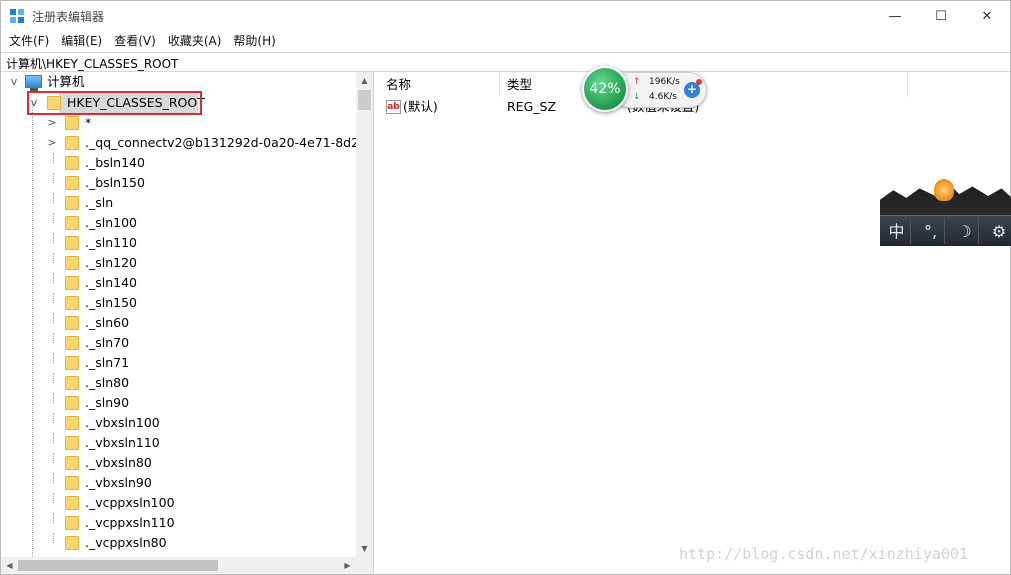 This screenshot has height=575, width=1011. Describe the element at coordinates (126, 542) in the screenshot. I see `tree-node-label: ._vcppxsln80` at that location.